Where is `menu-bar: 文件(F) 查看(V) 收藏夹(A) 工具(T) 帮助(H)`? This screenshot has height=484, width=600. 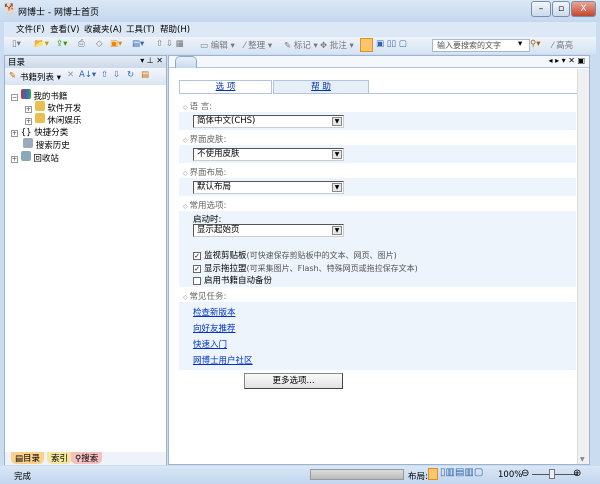 menu-bar: 文件(F) 查看(V) 收藏夹(A) 工具(T) 帮助(H) is located at coordinates (300, 29).